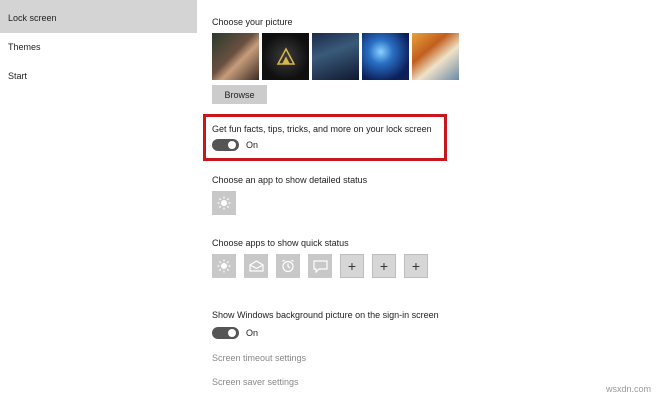 This screenshot has height=400, width=663. I want to click on quick-status-app-weather, so click(224, 266).